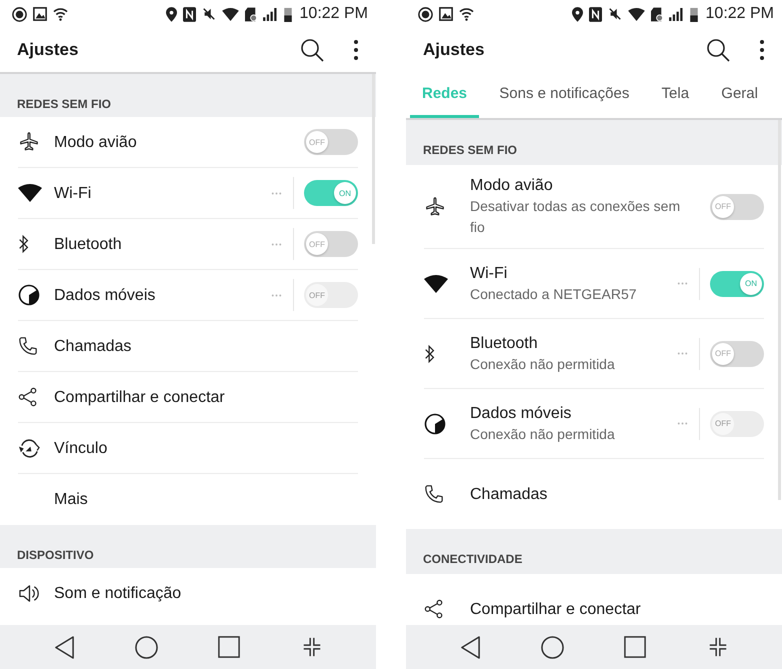  Describe the element at coordinates (188, 499) in the screenshot. I see `settings-item: Mais` at that location.